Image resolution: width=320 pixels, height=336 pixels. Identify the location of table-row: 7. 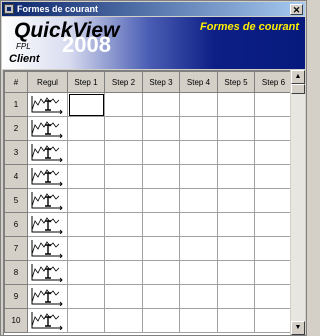
(147, 248).